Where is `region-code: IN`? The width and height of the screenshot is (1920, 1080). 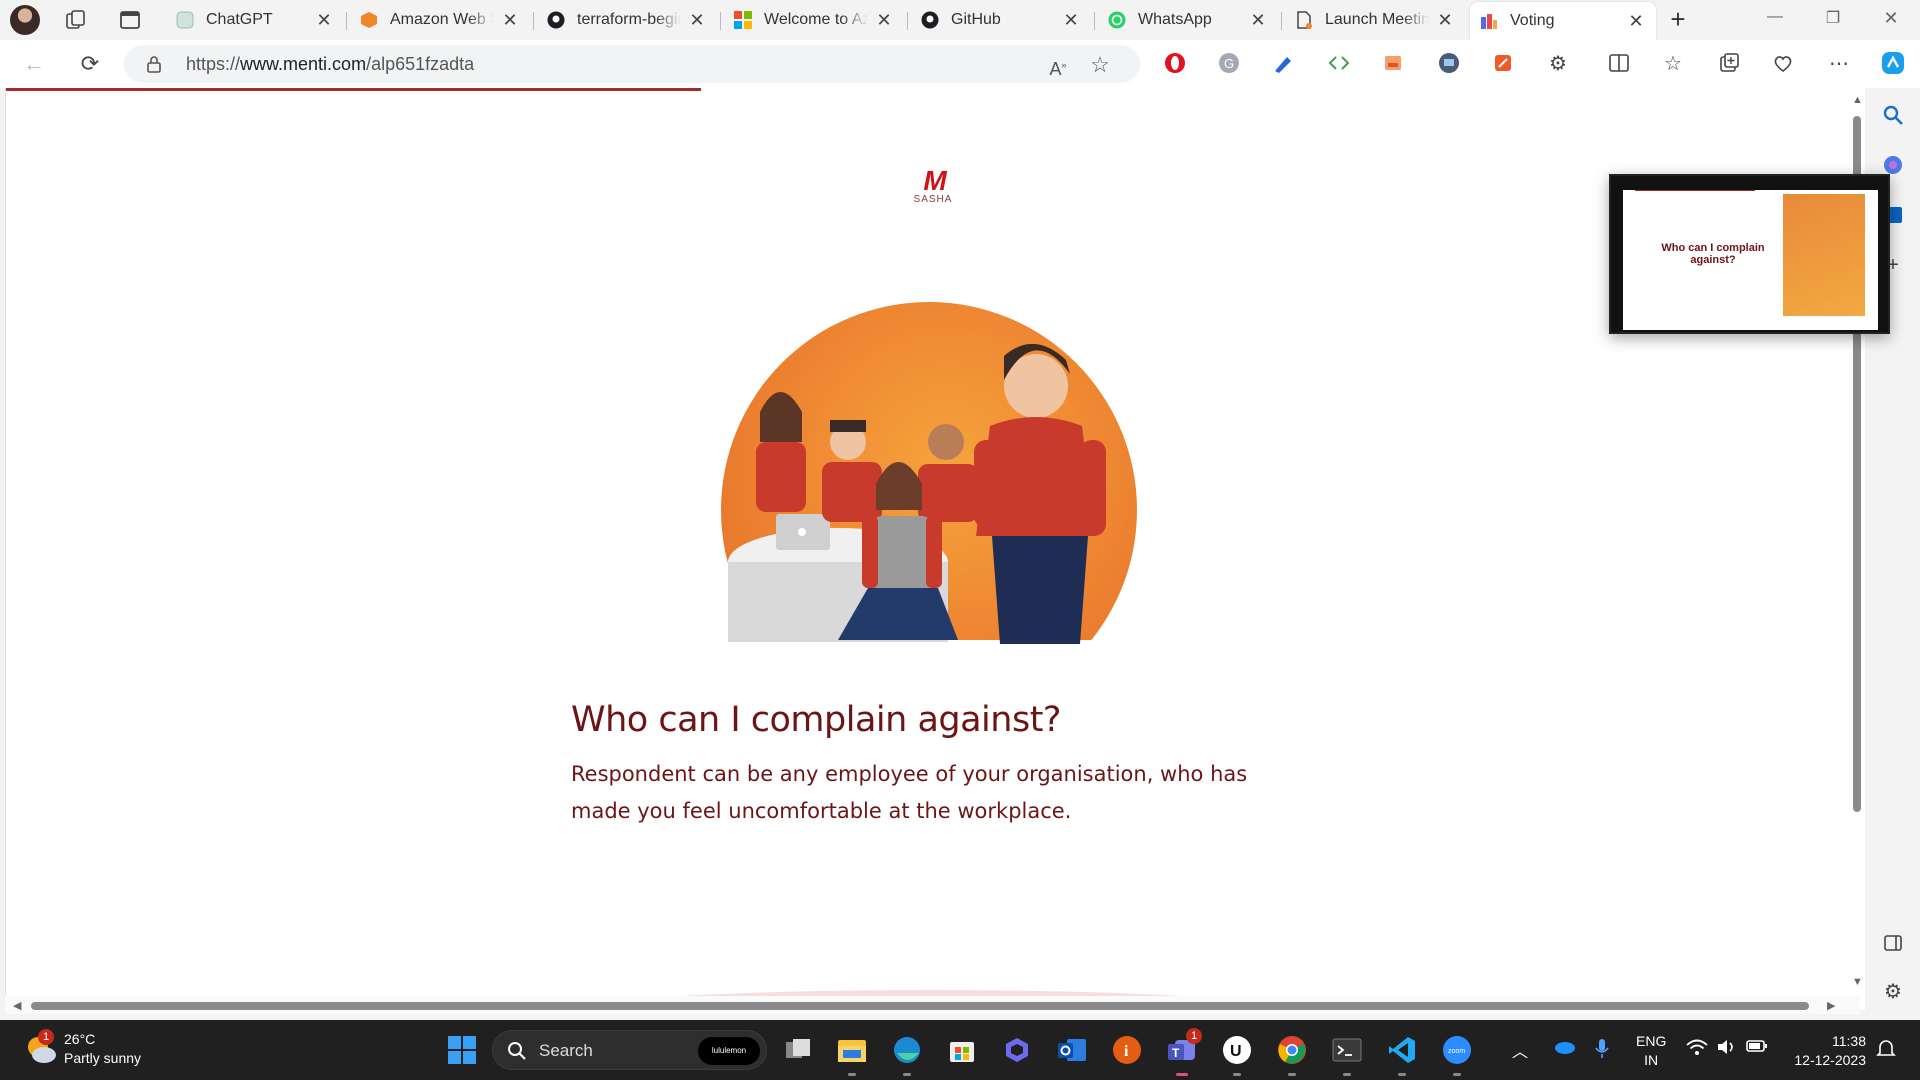
region-code: IN is located at coordinates (1651, 1060).